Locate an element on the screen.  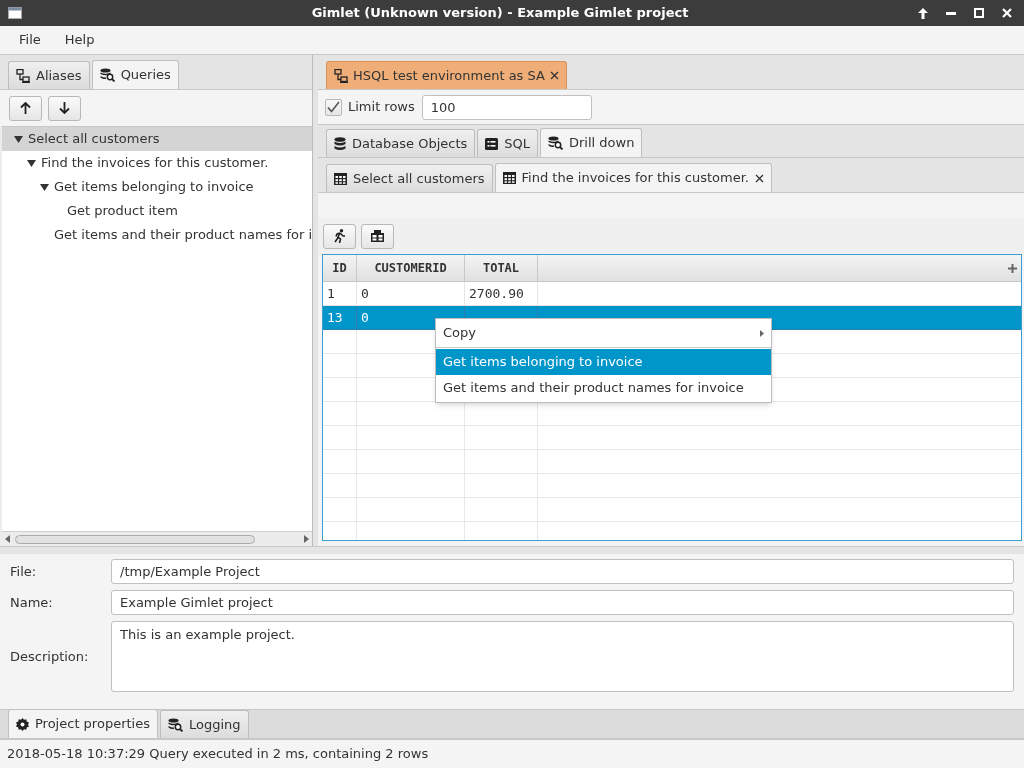
column-header: ID is located at coordinates (340, 268).